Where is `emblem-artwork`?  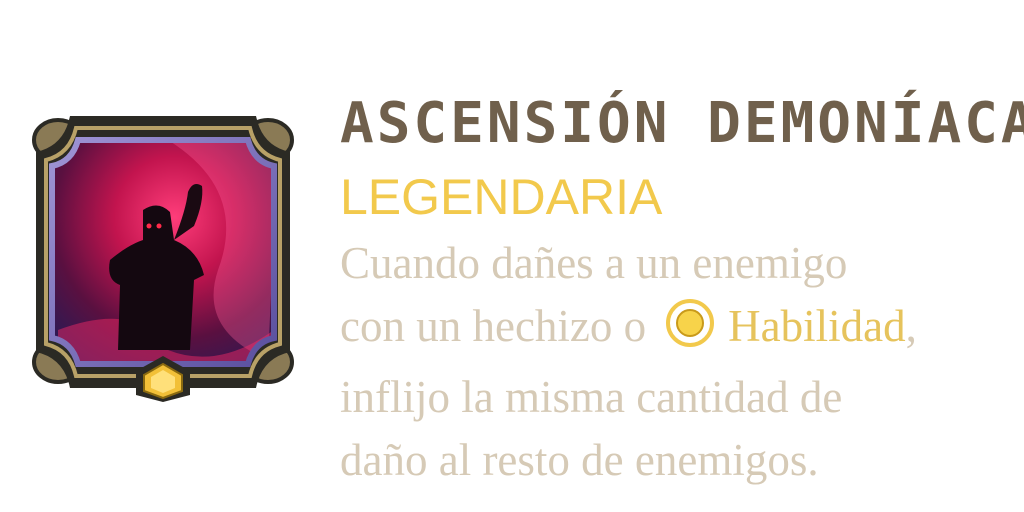 emblem-artwork is located at coordinates (163, 252).